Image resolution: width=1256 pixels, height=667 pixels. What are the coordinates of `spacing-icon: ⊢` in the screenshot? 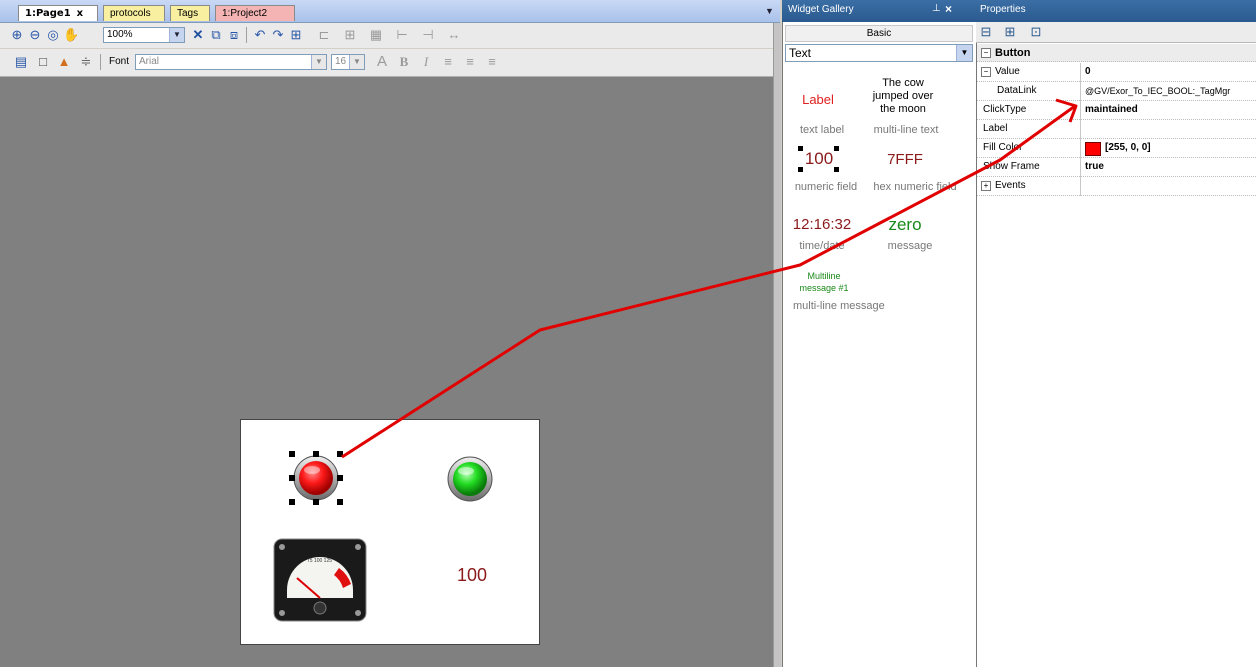 It's located at (402, 35).